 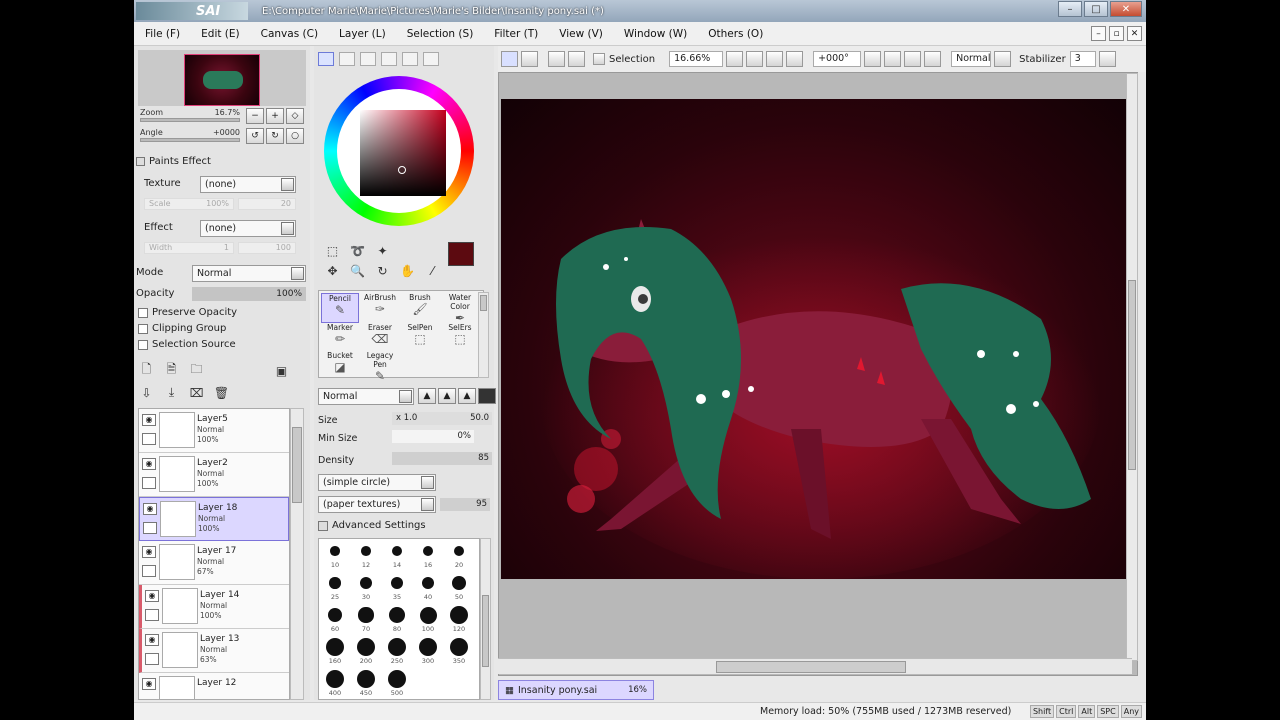 What do you see at coordinates (556, 59) in the screenshot?
I see `deselect-icon` at bounding box center [556, 59].